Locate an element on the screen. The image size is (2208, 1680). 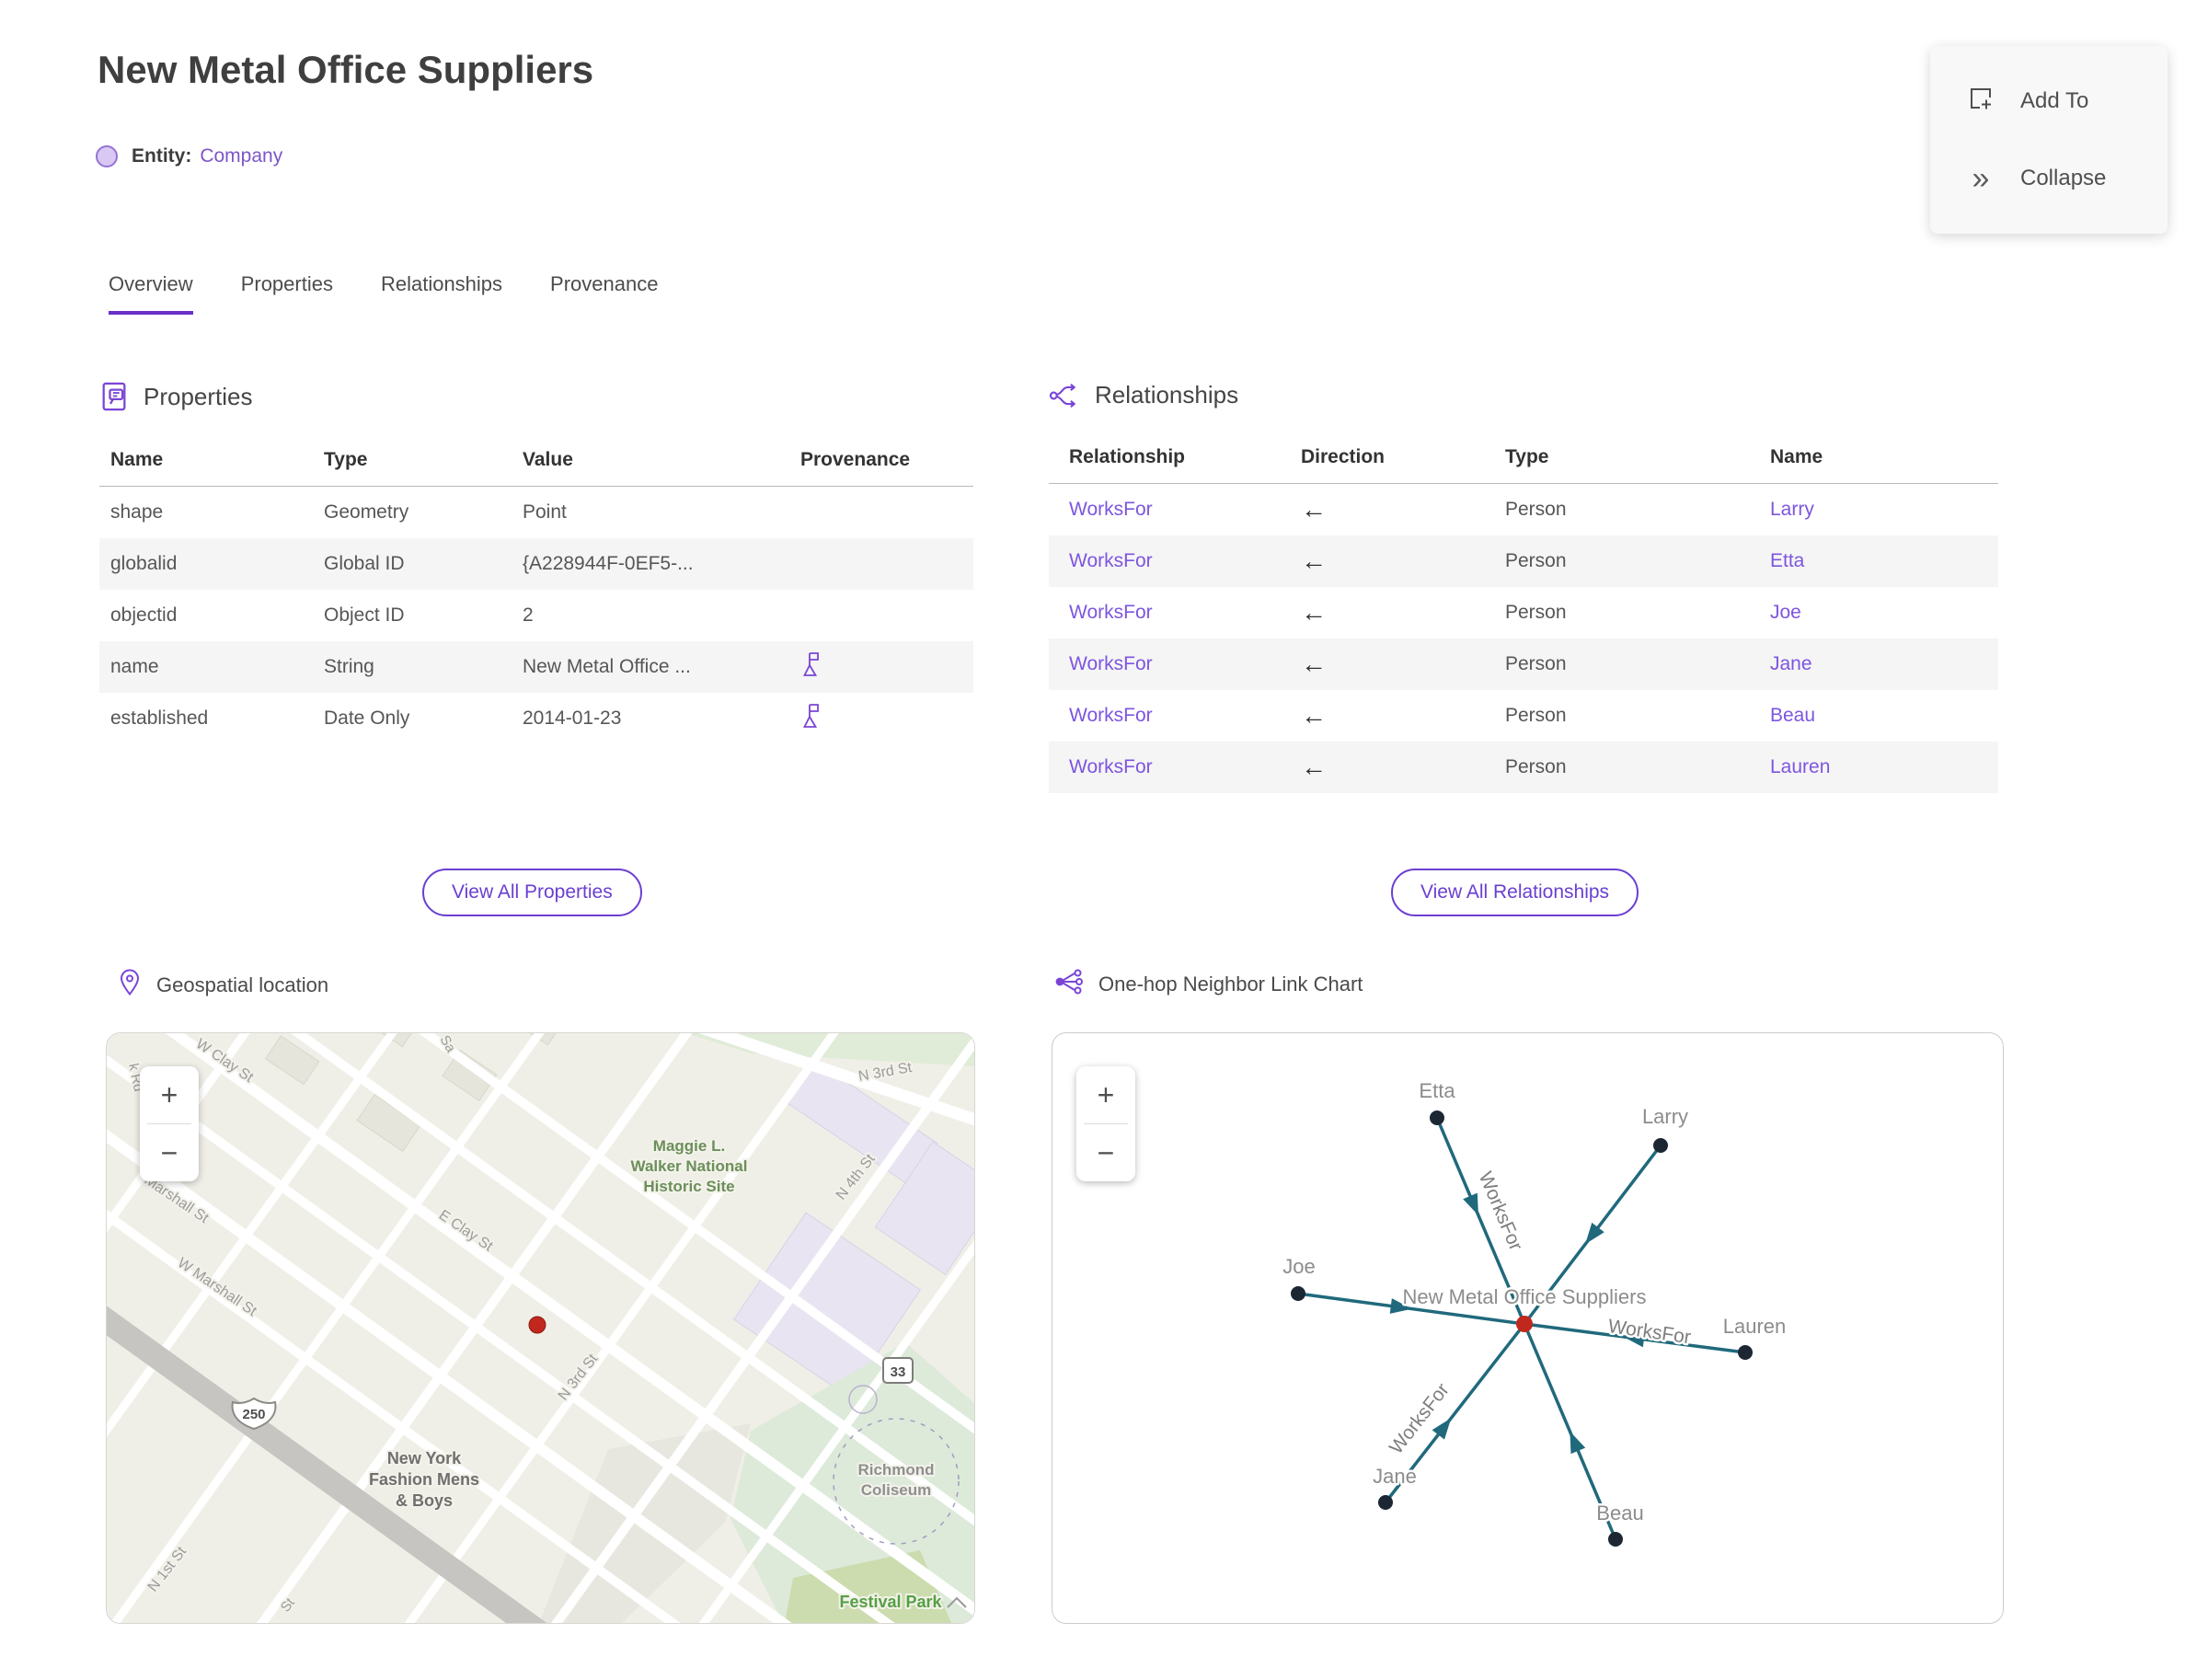
route-shield-33: 33 is located at coordinates (898, 1370).